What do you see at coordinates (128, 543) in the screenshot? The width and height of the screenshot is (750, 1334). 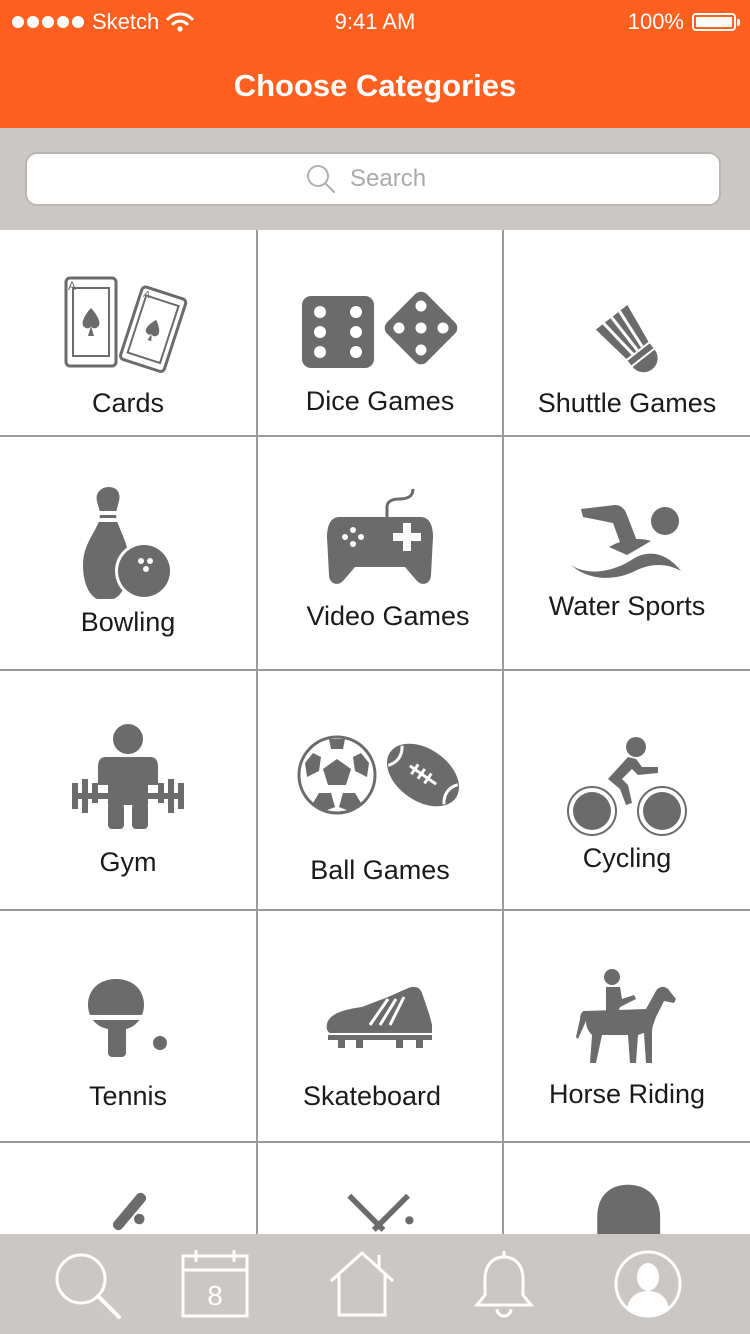 I see `bowling-icon` at bounding box center [128, 543].